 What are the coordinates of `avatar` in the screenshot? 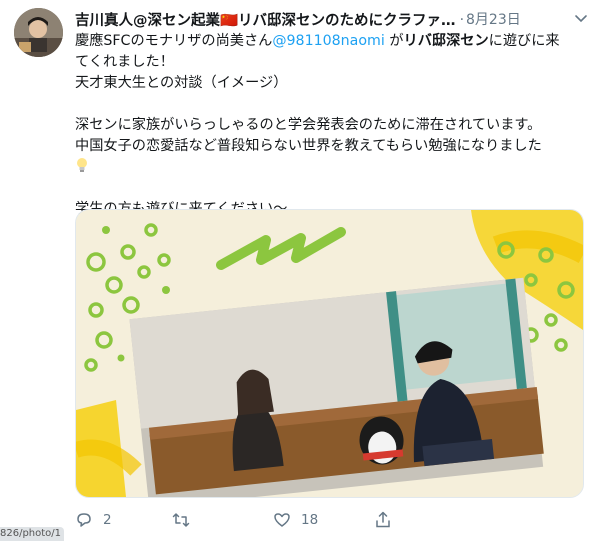 It's located at (38, 32).